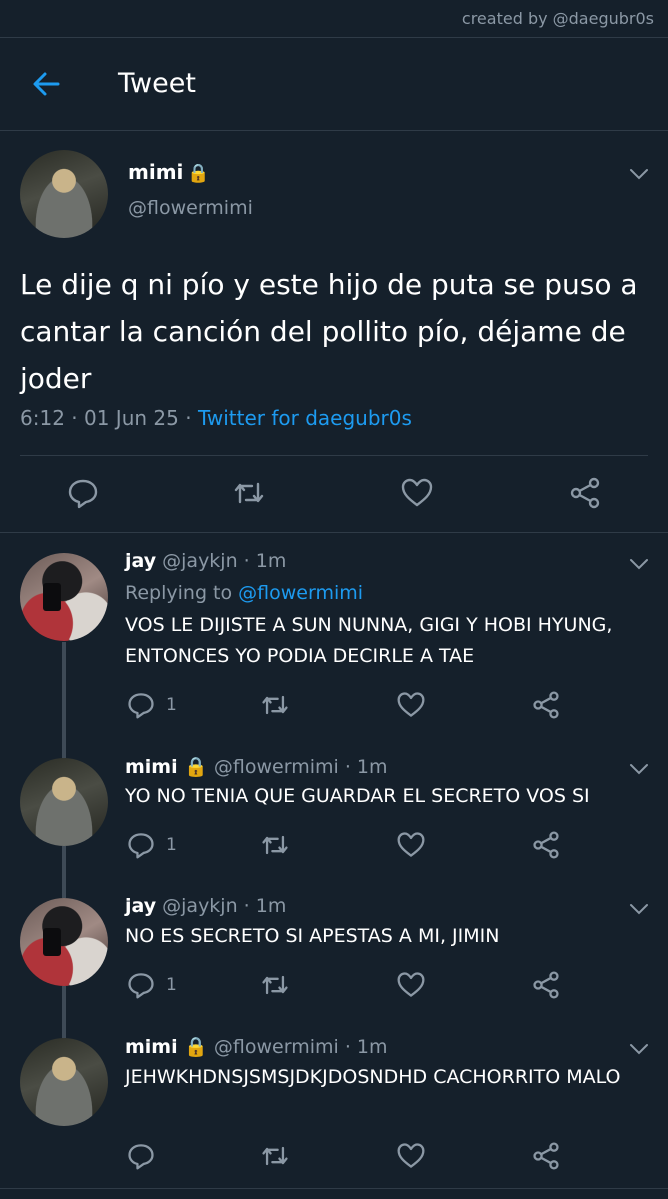 The width and height of the screenshot is (668, 1199). I want to click on replying-mention: @flowermimi, so click(300, 593).